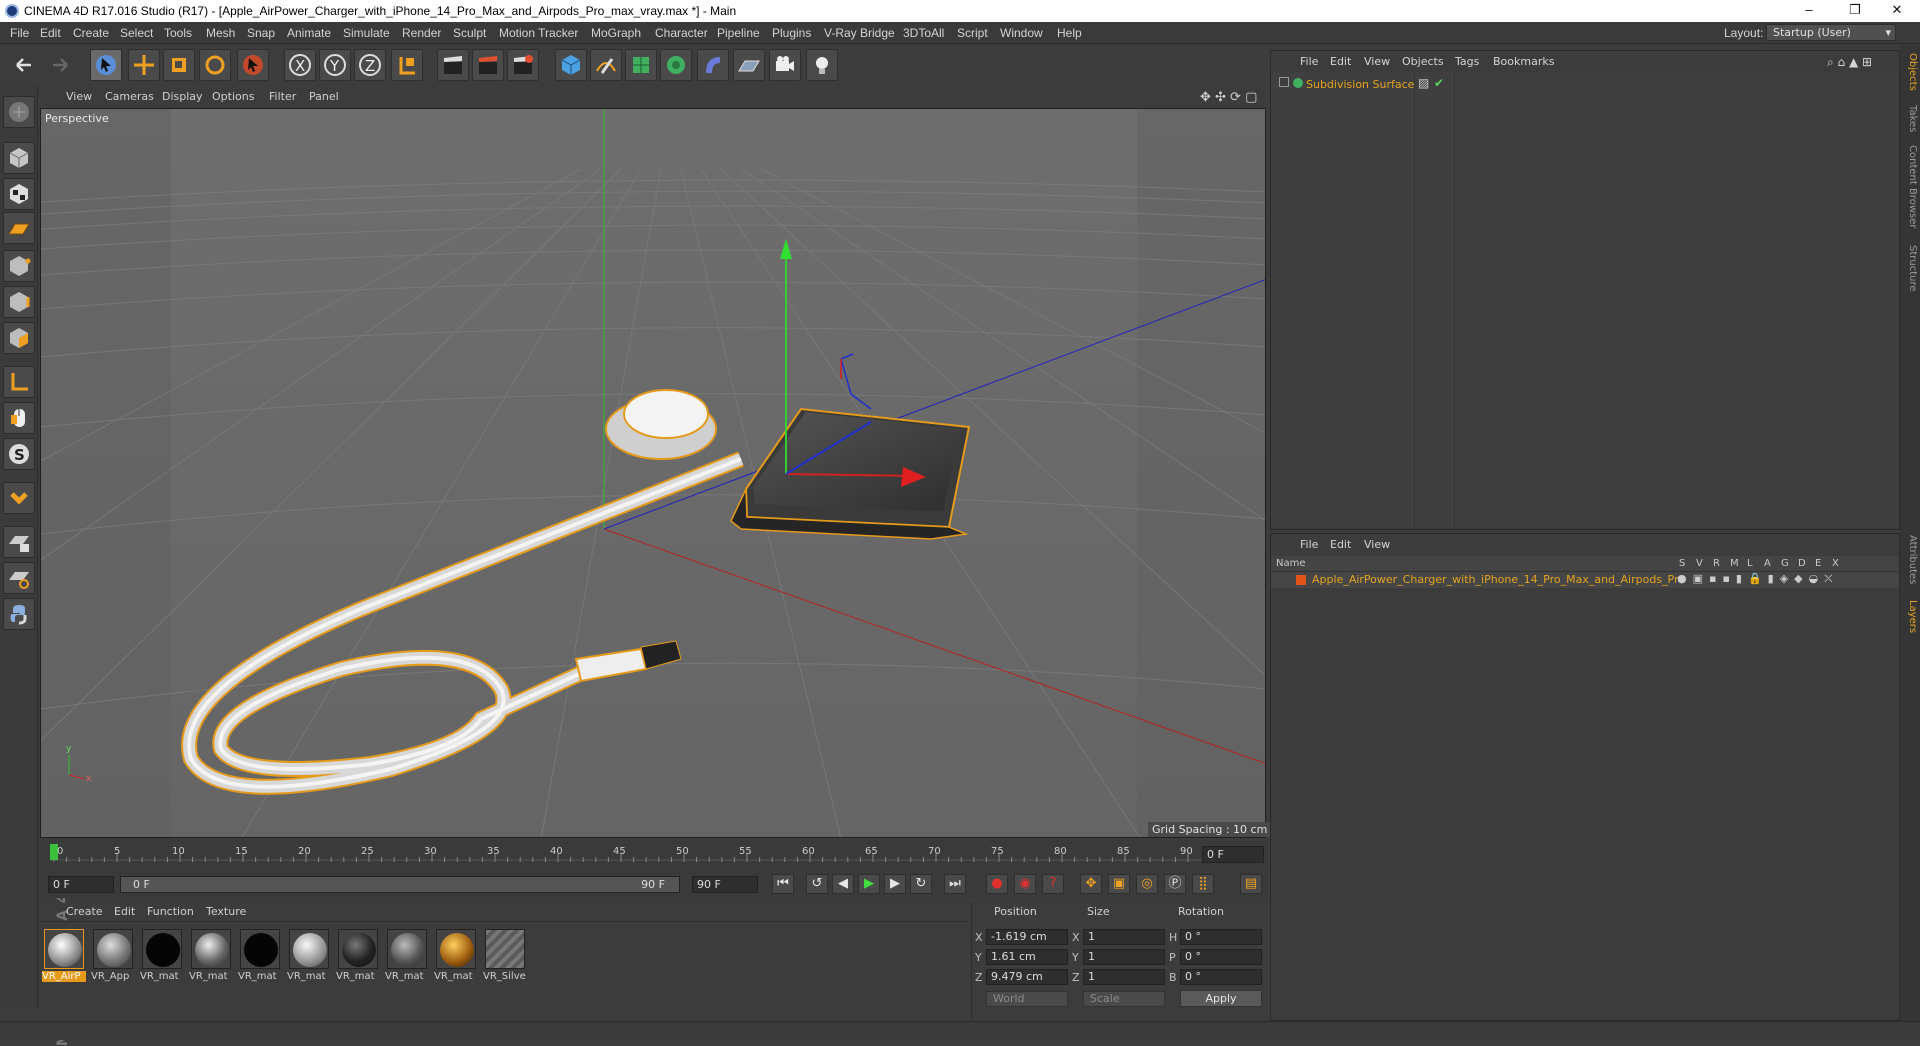  What do you see at coordinates (215, 65) in the screenshot?
I see `rotate-button` at bounding box center [215, 65].